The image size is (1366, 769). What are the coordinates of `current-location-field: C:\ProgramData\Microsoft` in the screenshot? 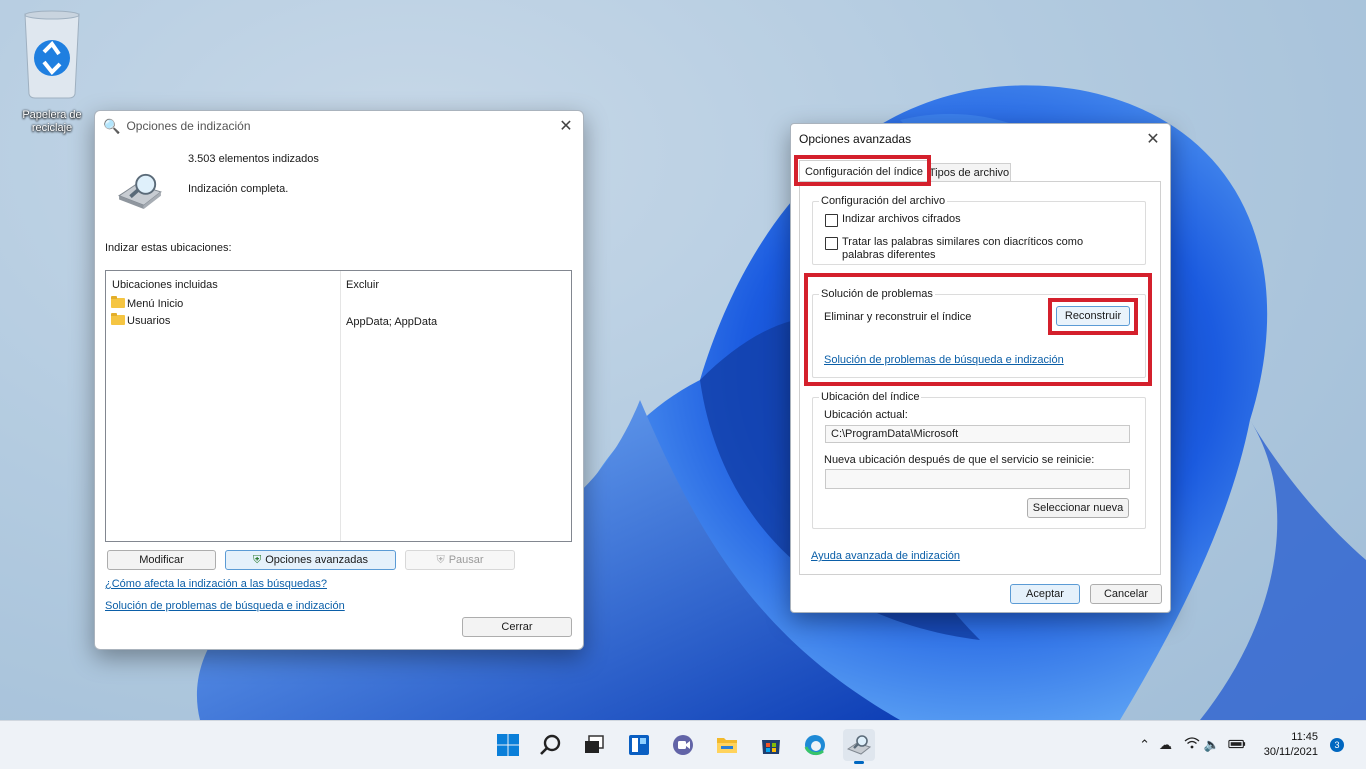 It's located at (977, 434).